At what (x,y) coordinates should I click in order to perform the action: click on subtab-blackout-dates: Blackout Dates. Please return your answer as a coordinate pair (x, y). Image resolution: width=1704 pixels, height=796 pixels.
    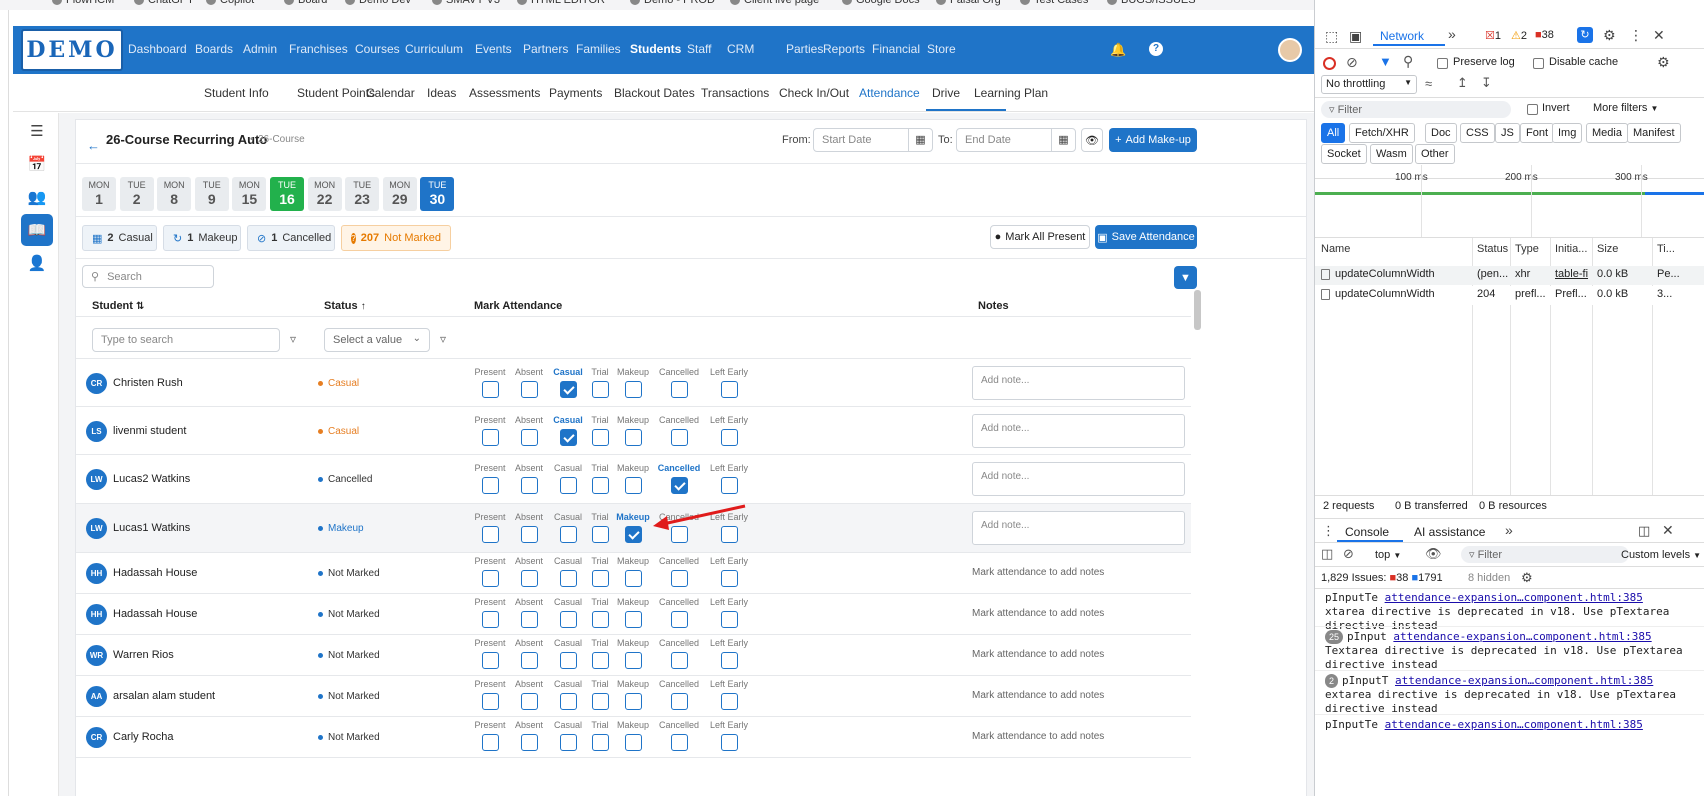
    Looking at the image, I should click on (654, 93).